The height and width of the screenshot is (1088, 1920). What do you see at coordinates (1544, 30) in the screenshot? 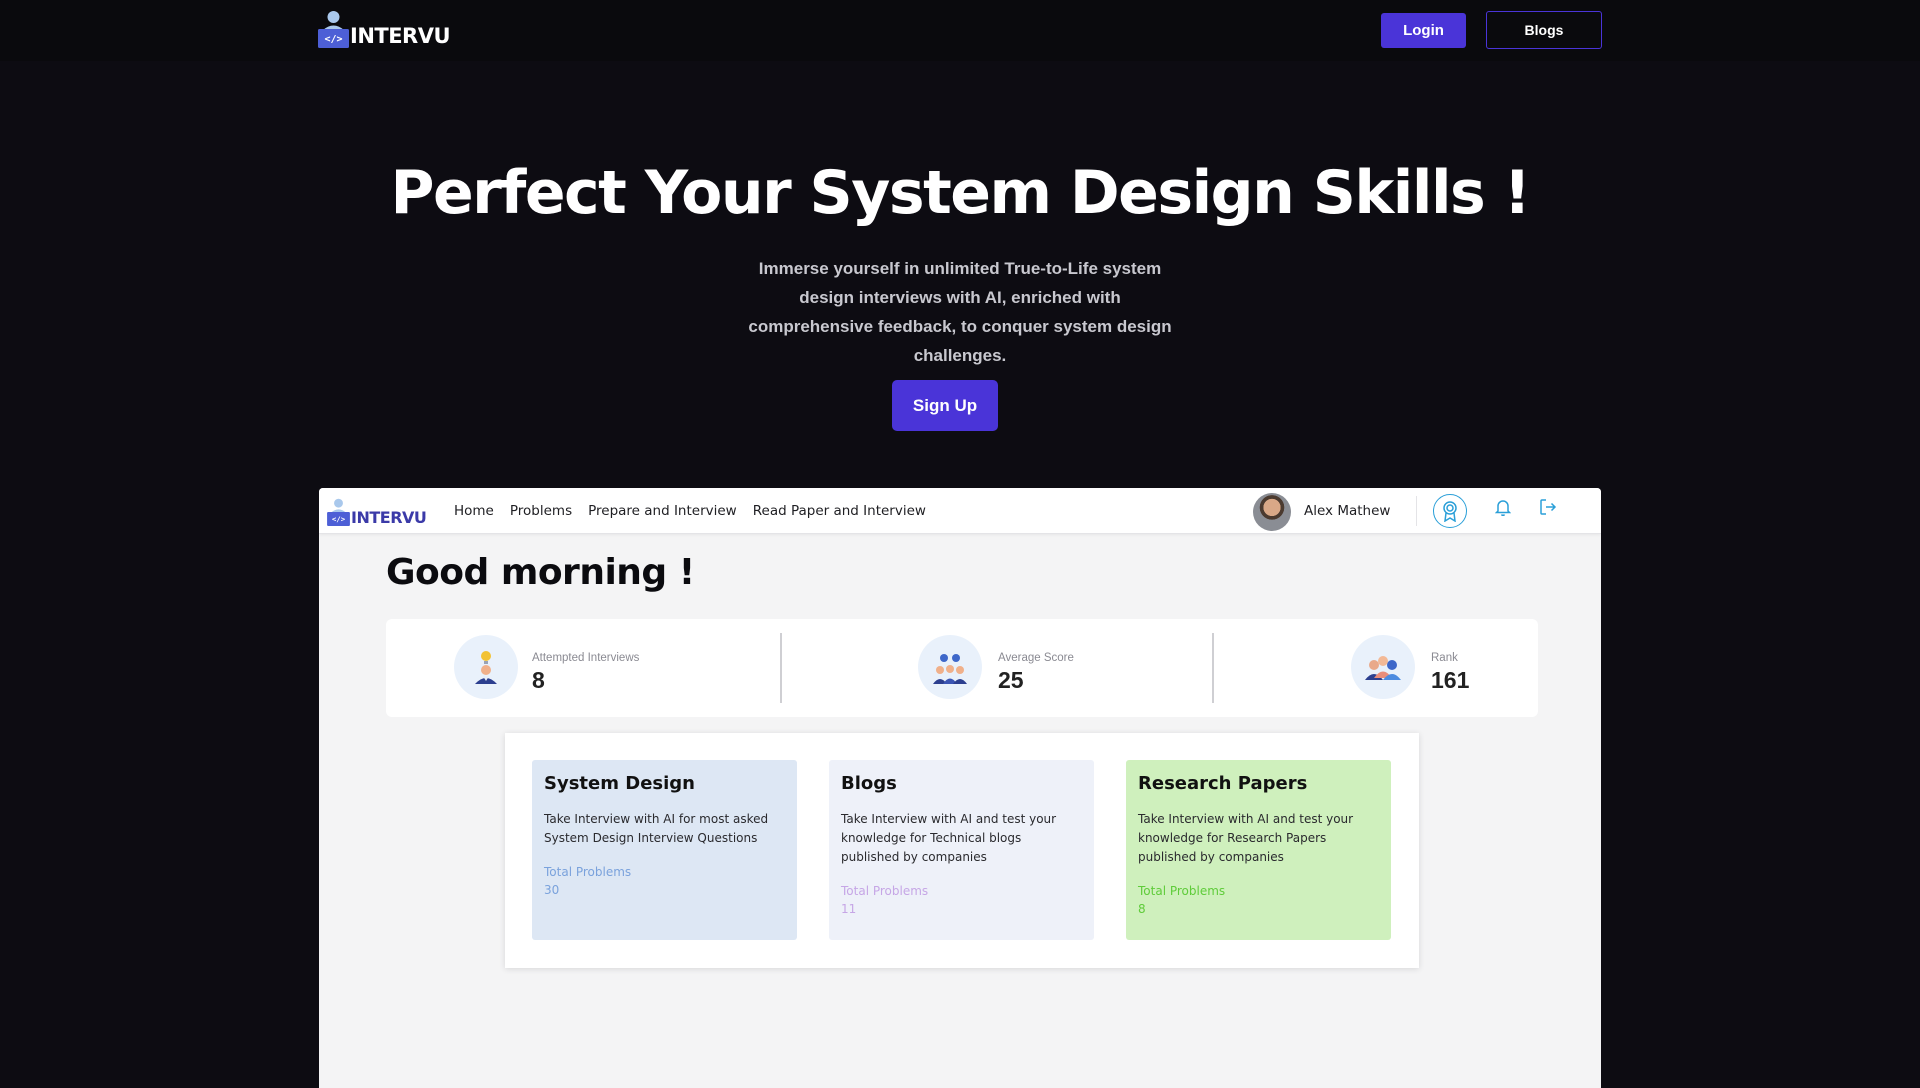
I see `blogs-button: Blogs` at bounding box center [1544, 30].